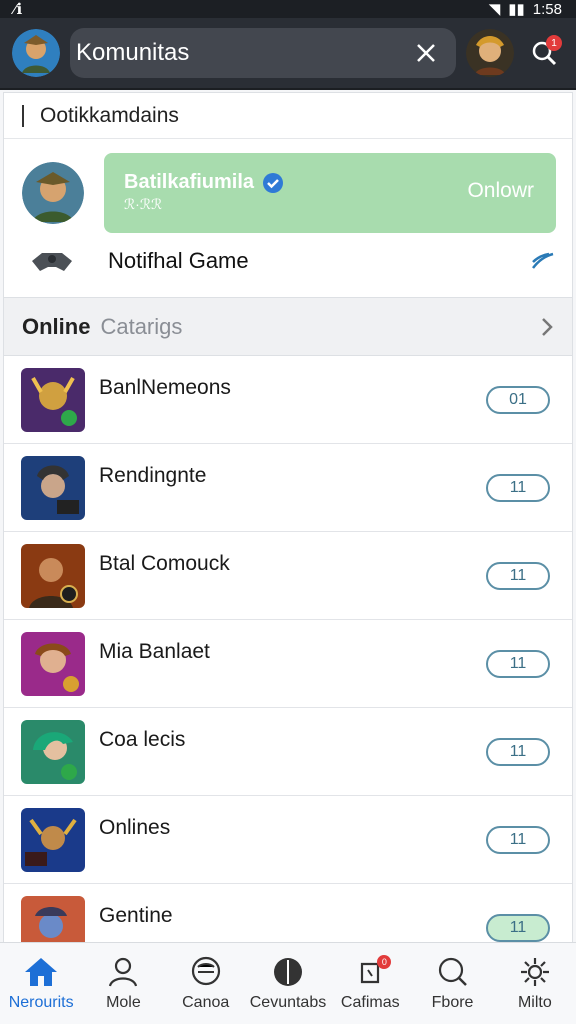  What do you see at coordinates (142, 739) in the screenshot?
I see `game-title: Coa lecis` at bounding box center [142, 739].